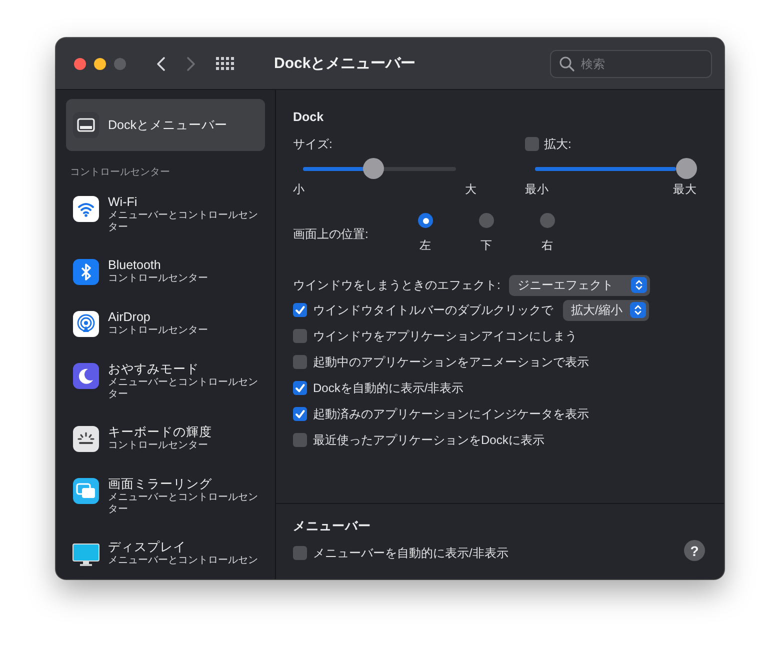 This screenshot has width=780, height=654. What do you see at coordinates (86, 491) in the screenshot?
I see `screen-mirroring-icon` at bounding box center [86, 491].